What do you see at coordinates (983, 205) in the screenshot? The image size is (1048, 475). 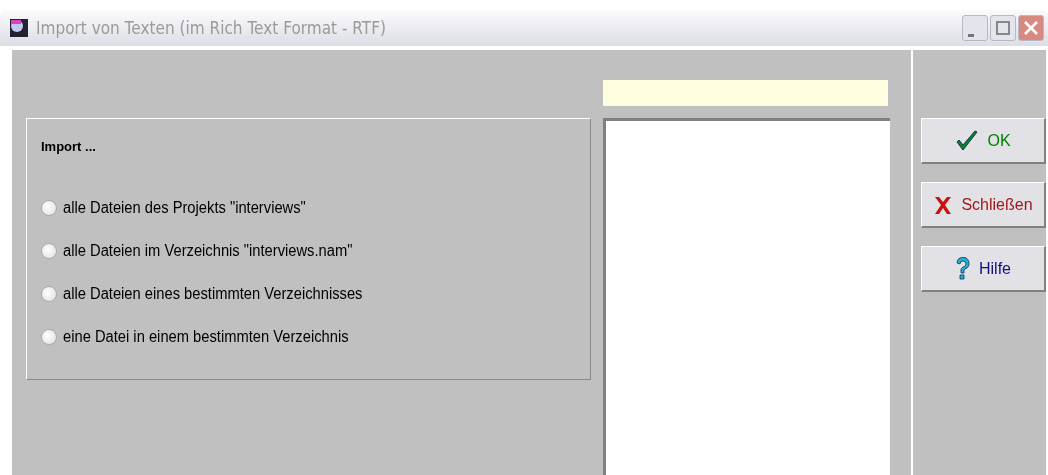 I see `close-button: Schließen` at bounding box center [983, 205].